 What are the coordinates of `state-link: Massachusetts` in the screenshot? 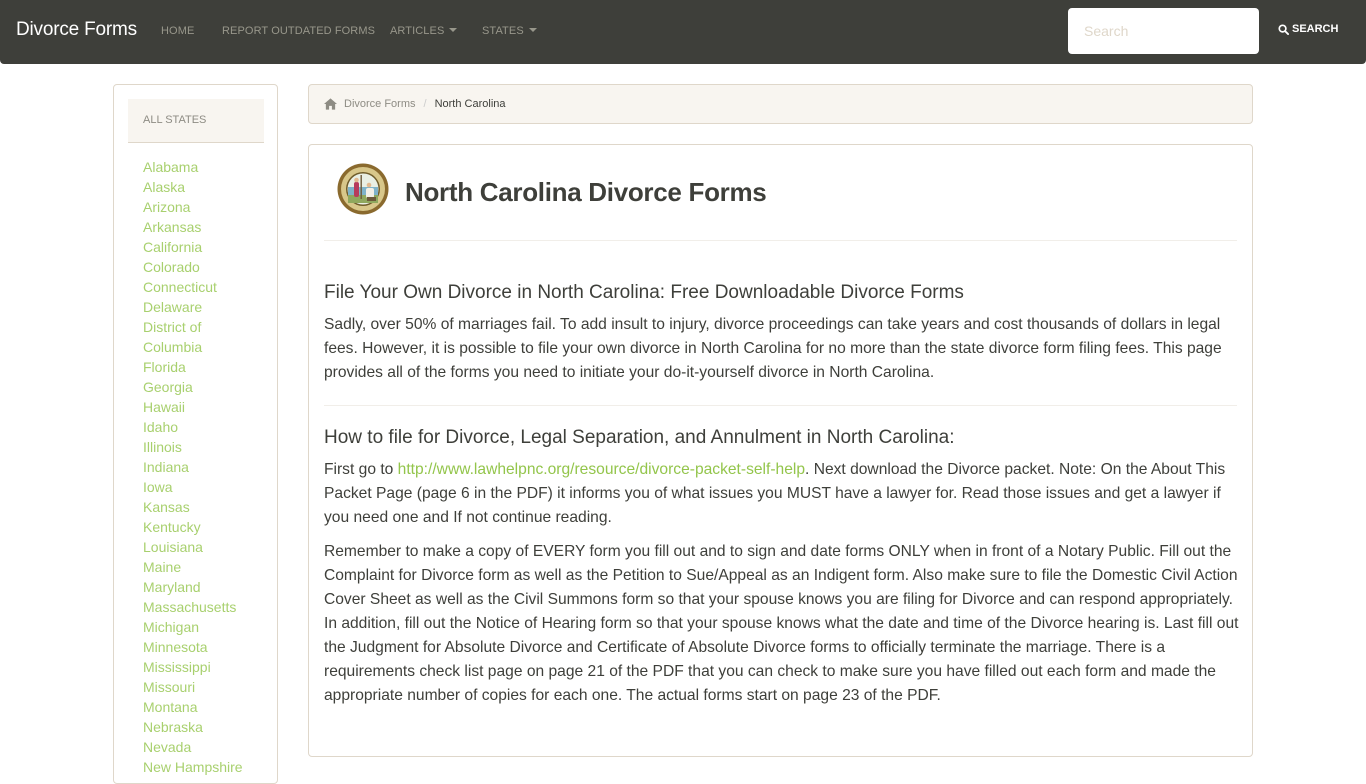 It's located at (193, 607).